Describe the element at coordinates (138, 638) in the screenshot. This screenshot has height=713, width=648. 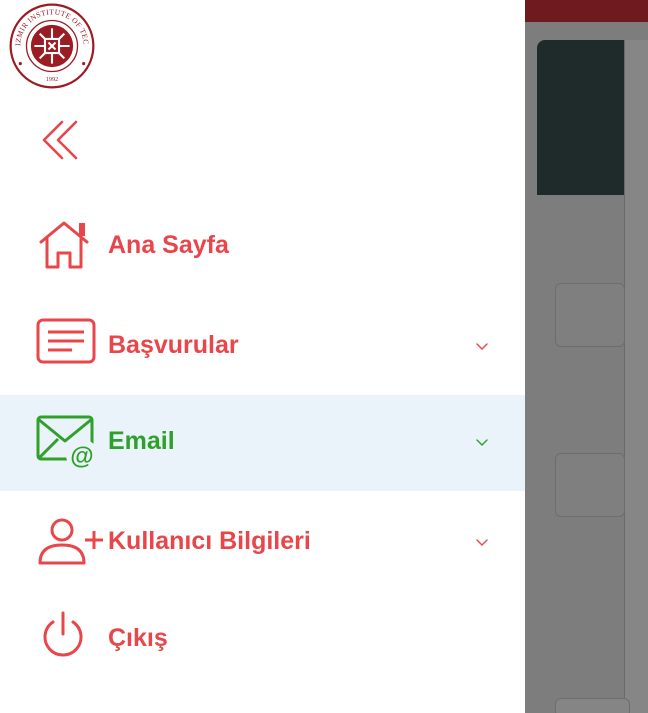
I see `menu-label-logout: Çıkış` at that location.